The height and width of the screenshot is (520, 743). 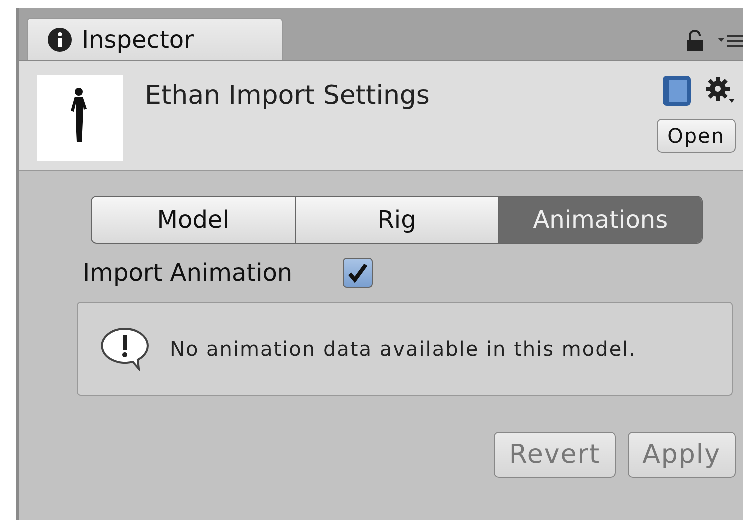 I want to click on speech-bubble-icon, so click(x=125, y=349).